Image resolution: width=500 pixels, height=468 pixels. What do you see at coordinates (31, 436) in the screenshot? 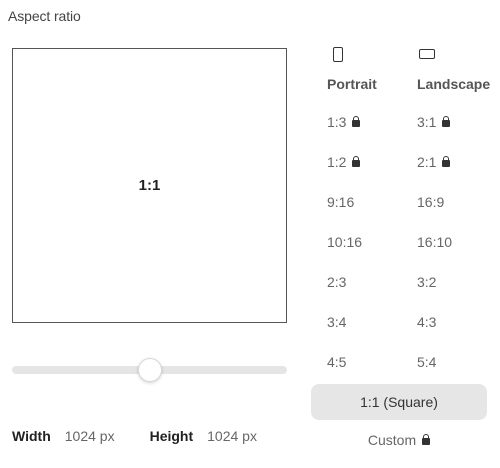
I see `width-label: Width` at bounding box center [31, 436].